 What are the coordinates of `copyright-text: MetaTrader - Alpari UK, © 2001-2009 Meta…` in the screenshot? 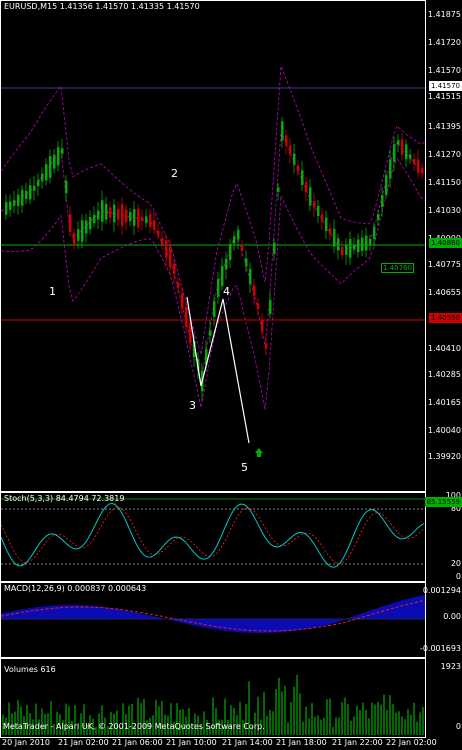 It's located at (134, 726).